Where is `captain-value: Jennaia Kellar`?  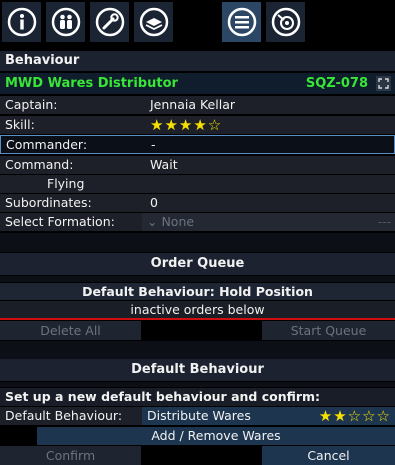
captain-value: Jennaia Kellar is located at coordinates (192, 104).